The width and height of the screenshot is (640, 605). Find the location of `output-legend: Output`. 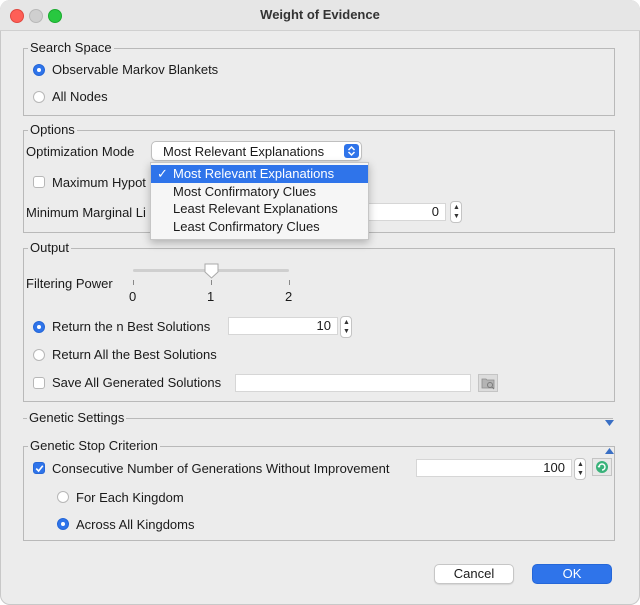

output-legend: Output is located at coordinates (50, 247).